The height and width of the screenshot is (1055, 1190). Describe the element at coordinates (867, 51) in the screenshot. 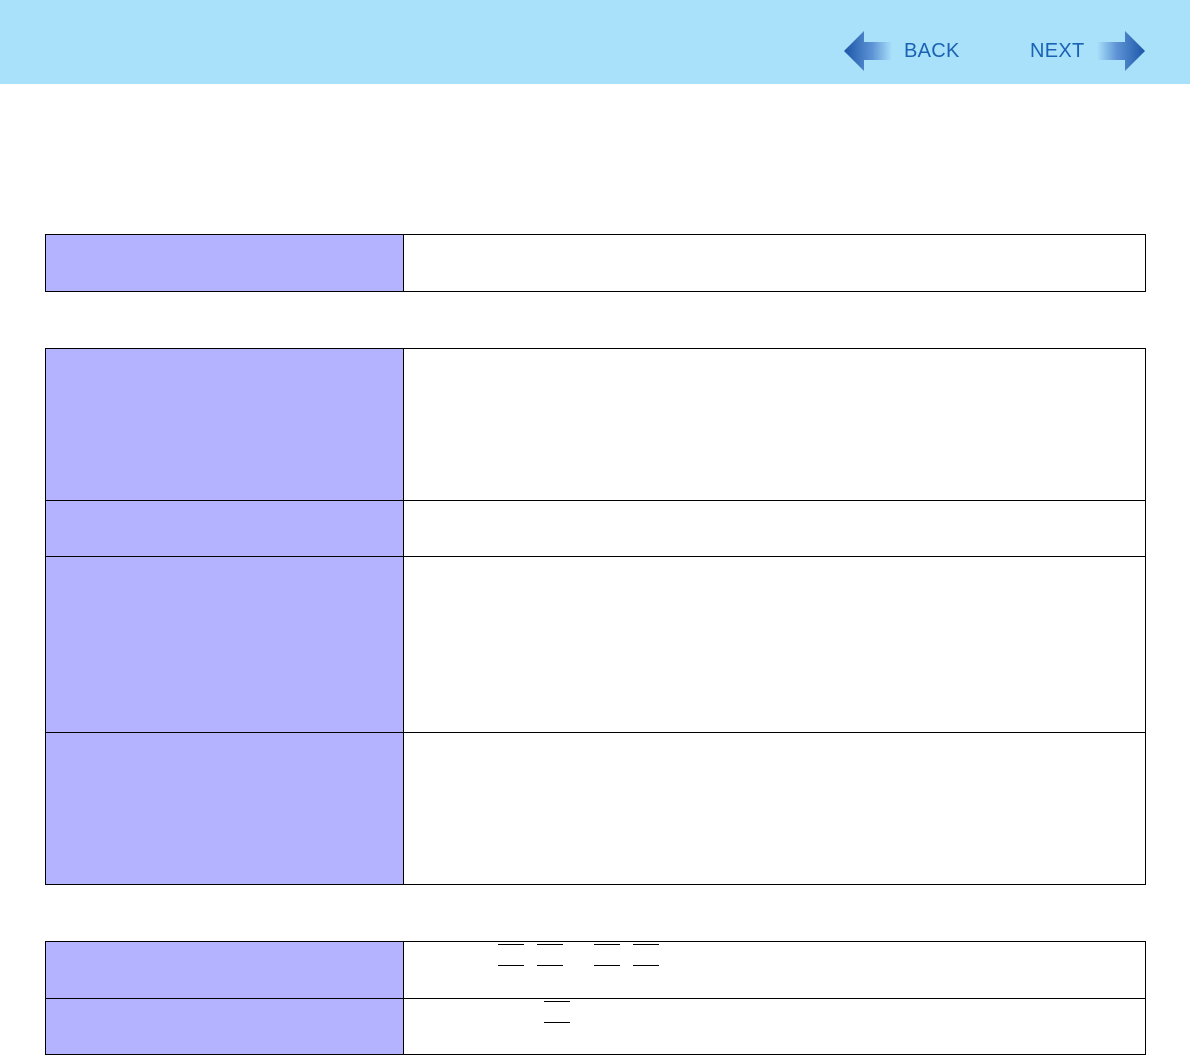

I see `left-arrow-icon` at that location.